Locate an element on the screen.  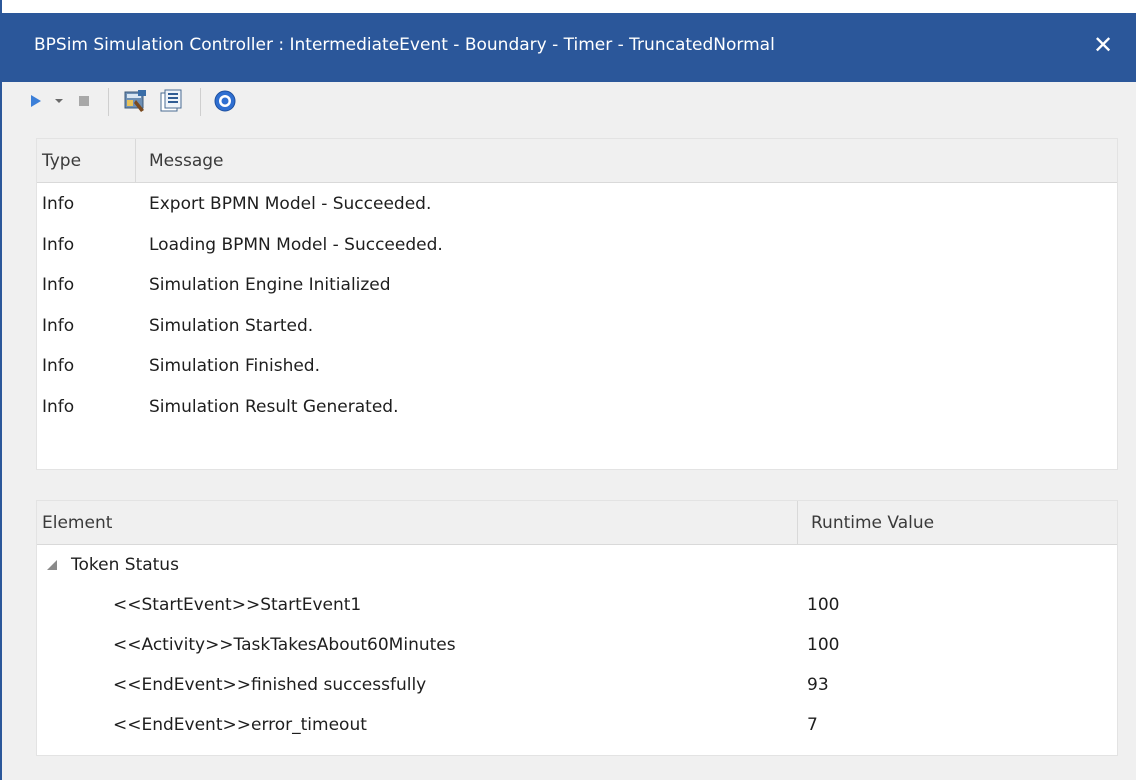
chevron-down-icon is located at coordinates (59, 101).